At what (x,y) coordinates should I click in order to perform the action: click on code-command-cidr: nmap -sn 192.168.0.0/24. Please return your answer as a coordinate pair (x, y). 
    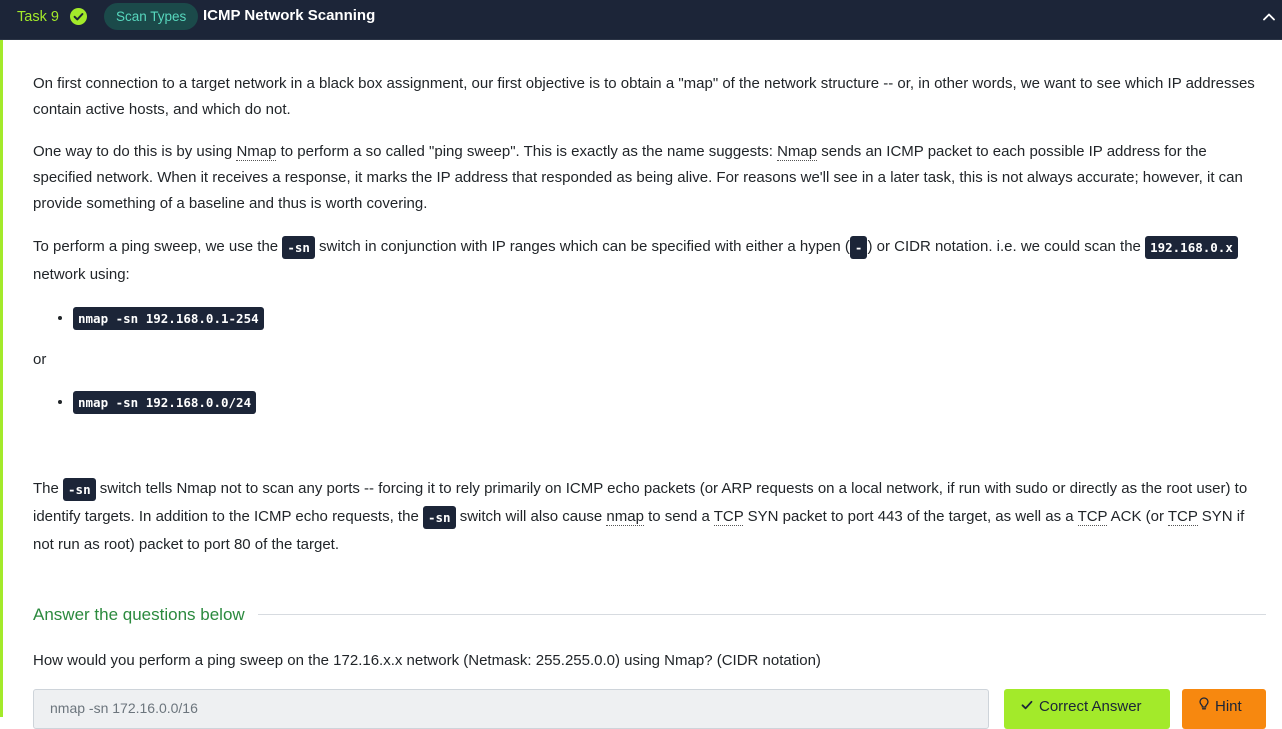
    Looking at the image, I should click on (165, 402).